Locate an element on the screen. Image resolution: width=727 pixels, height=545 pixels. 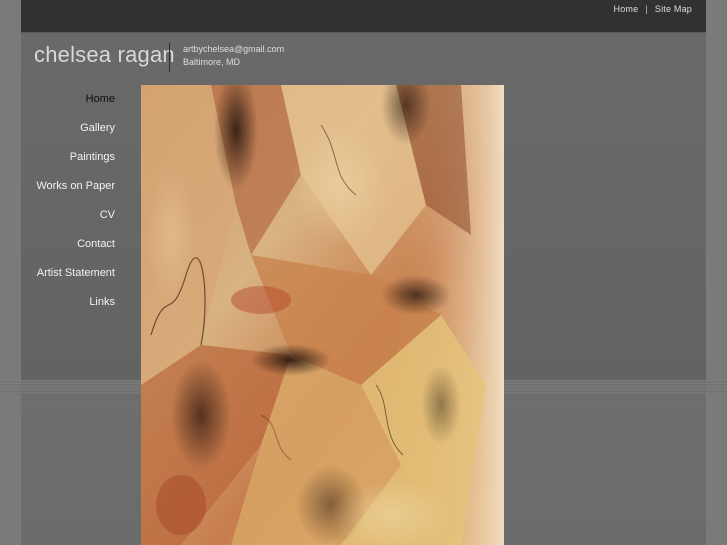
title-divider is located at coordinates (169, 57).